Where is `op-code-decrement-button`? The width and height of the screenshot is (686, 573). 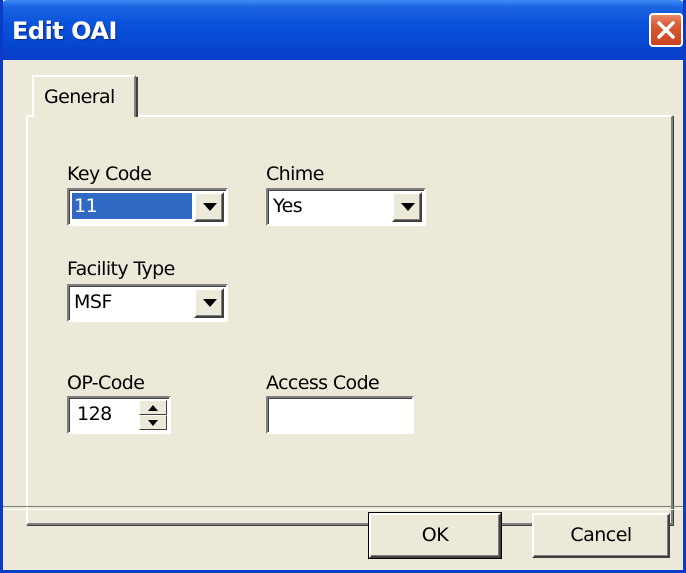 op-code-decrement-button is located at coordinates (153, 422).